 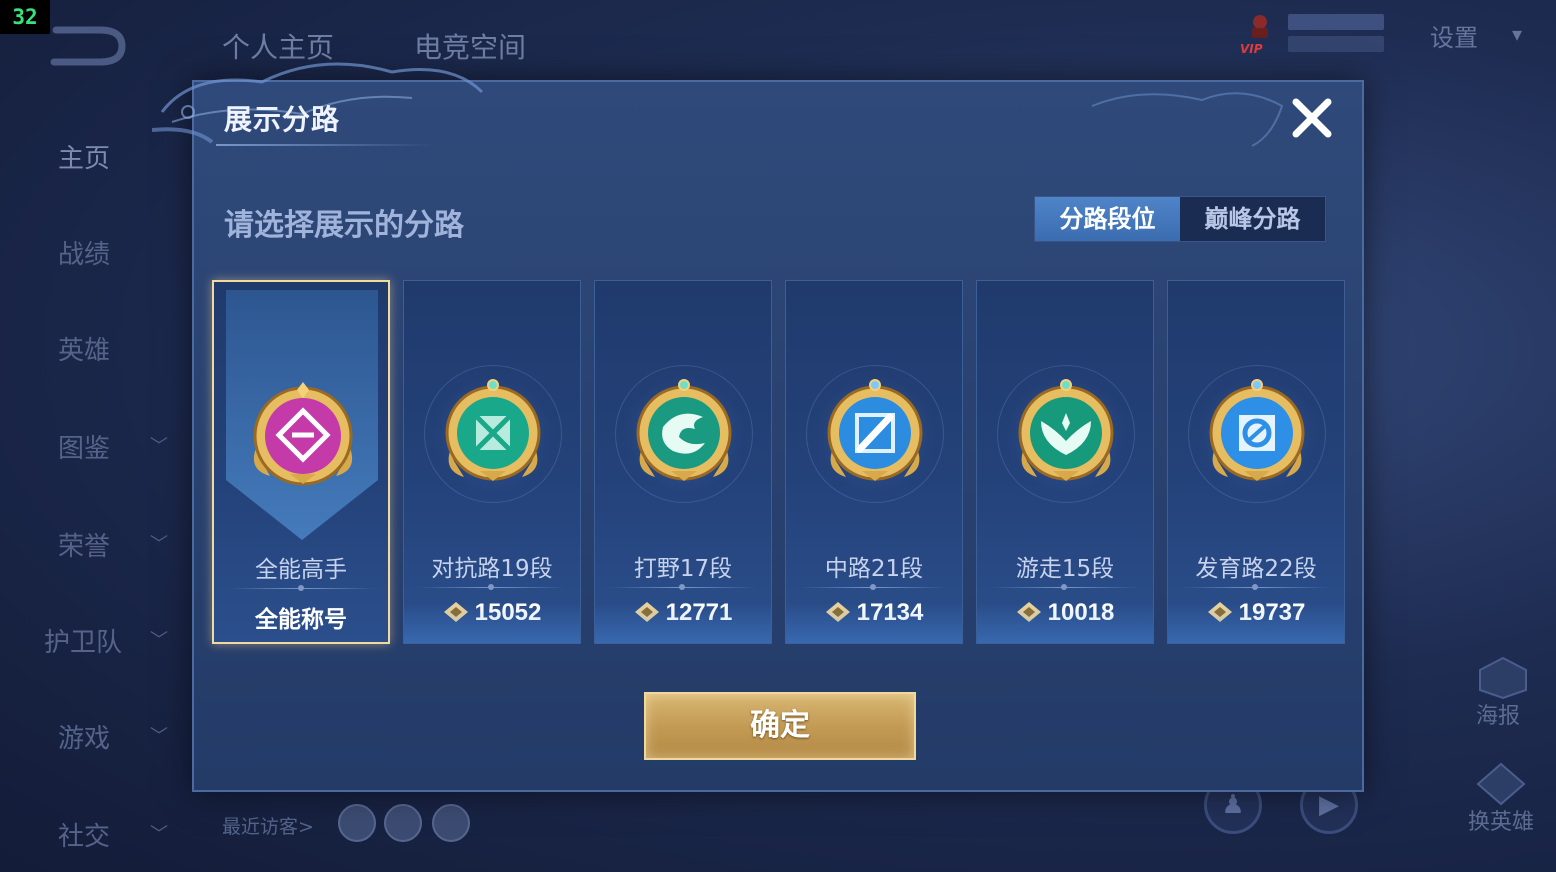 I want to click on lane-card-roam: 游走15段 10018, so click(x=1065, y=462).